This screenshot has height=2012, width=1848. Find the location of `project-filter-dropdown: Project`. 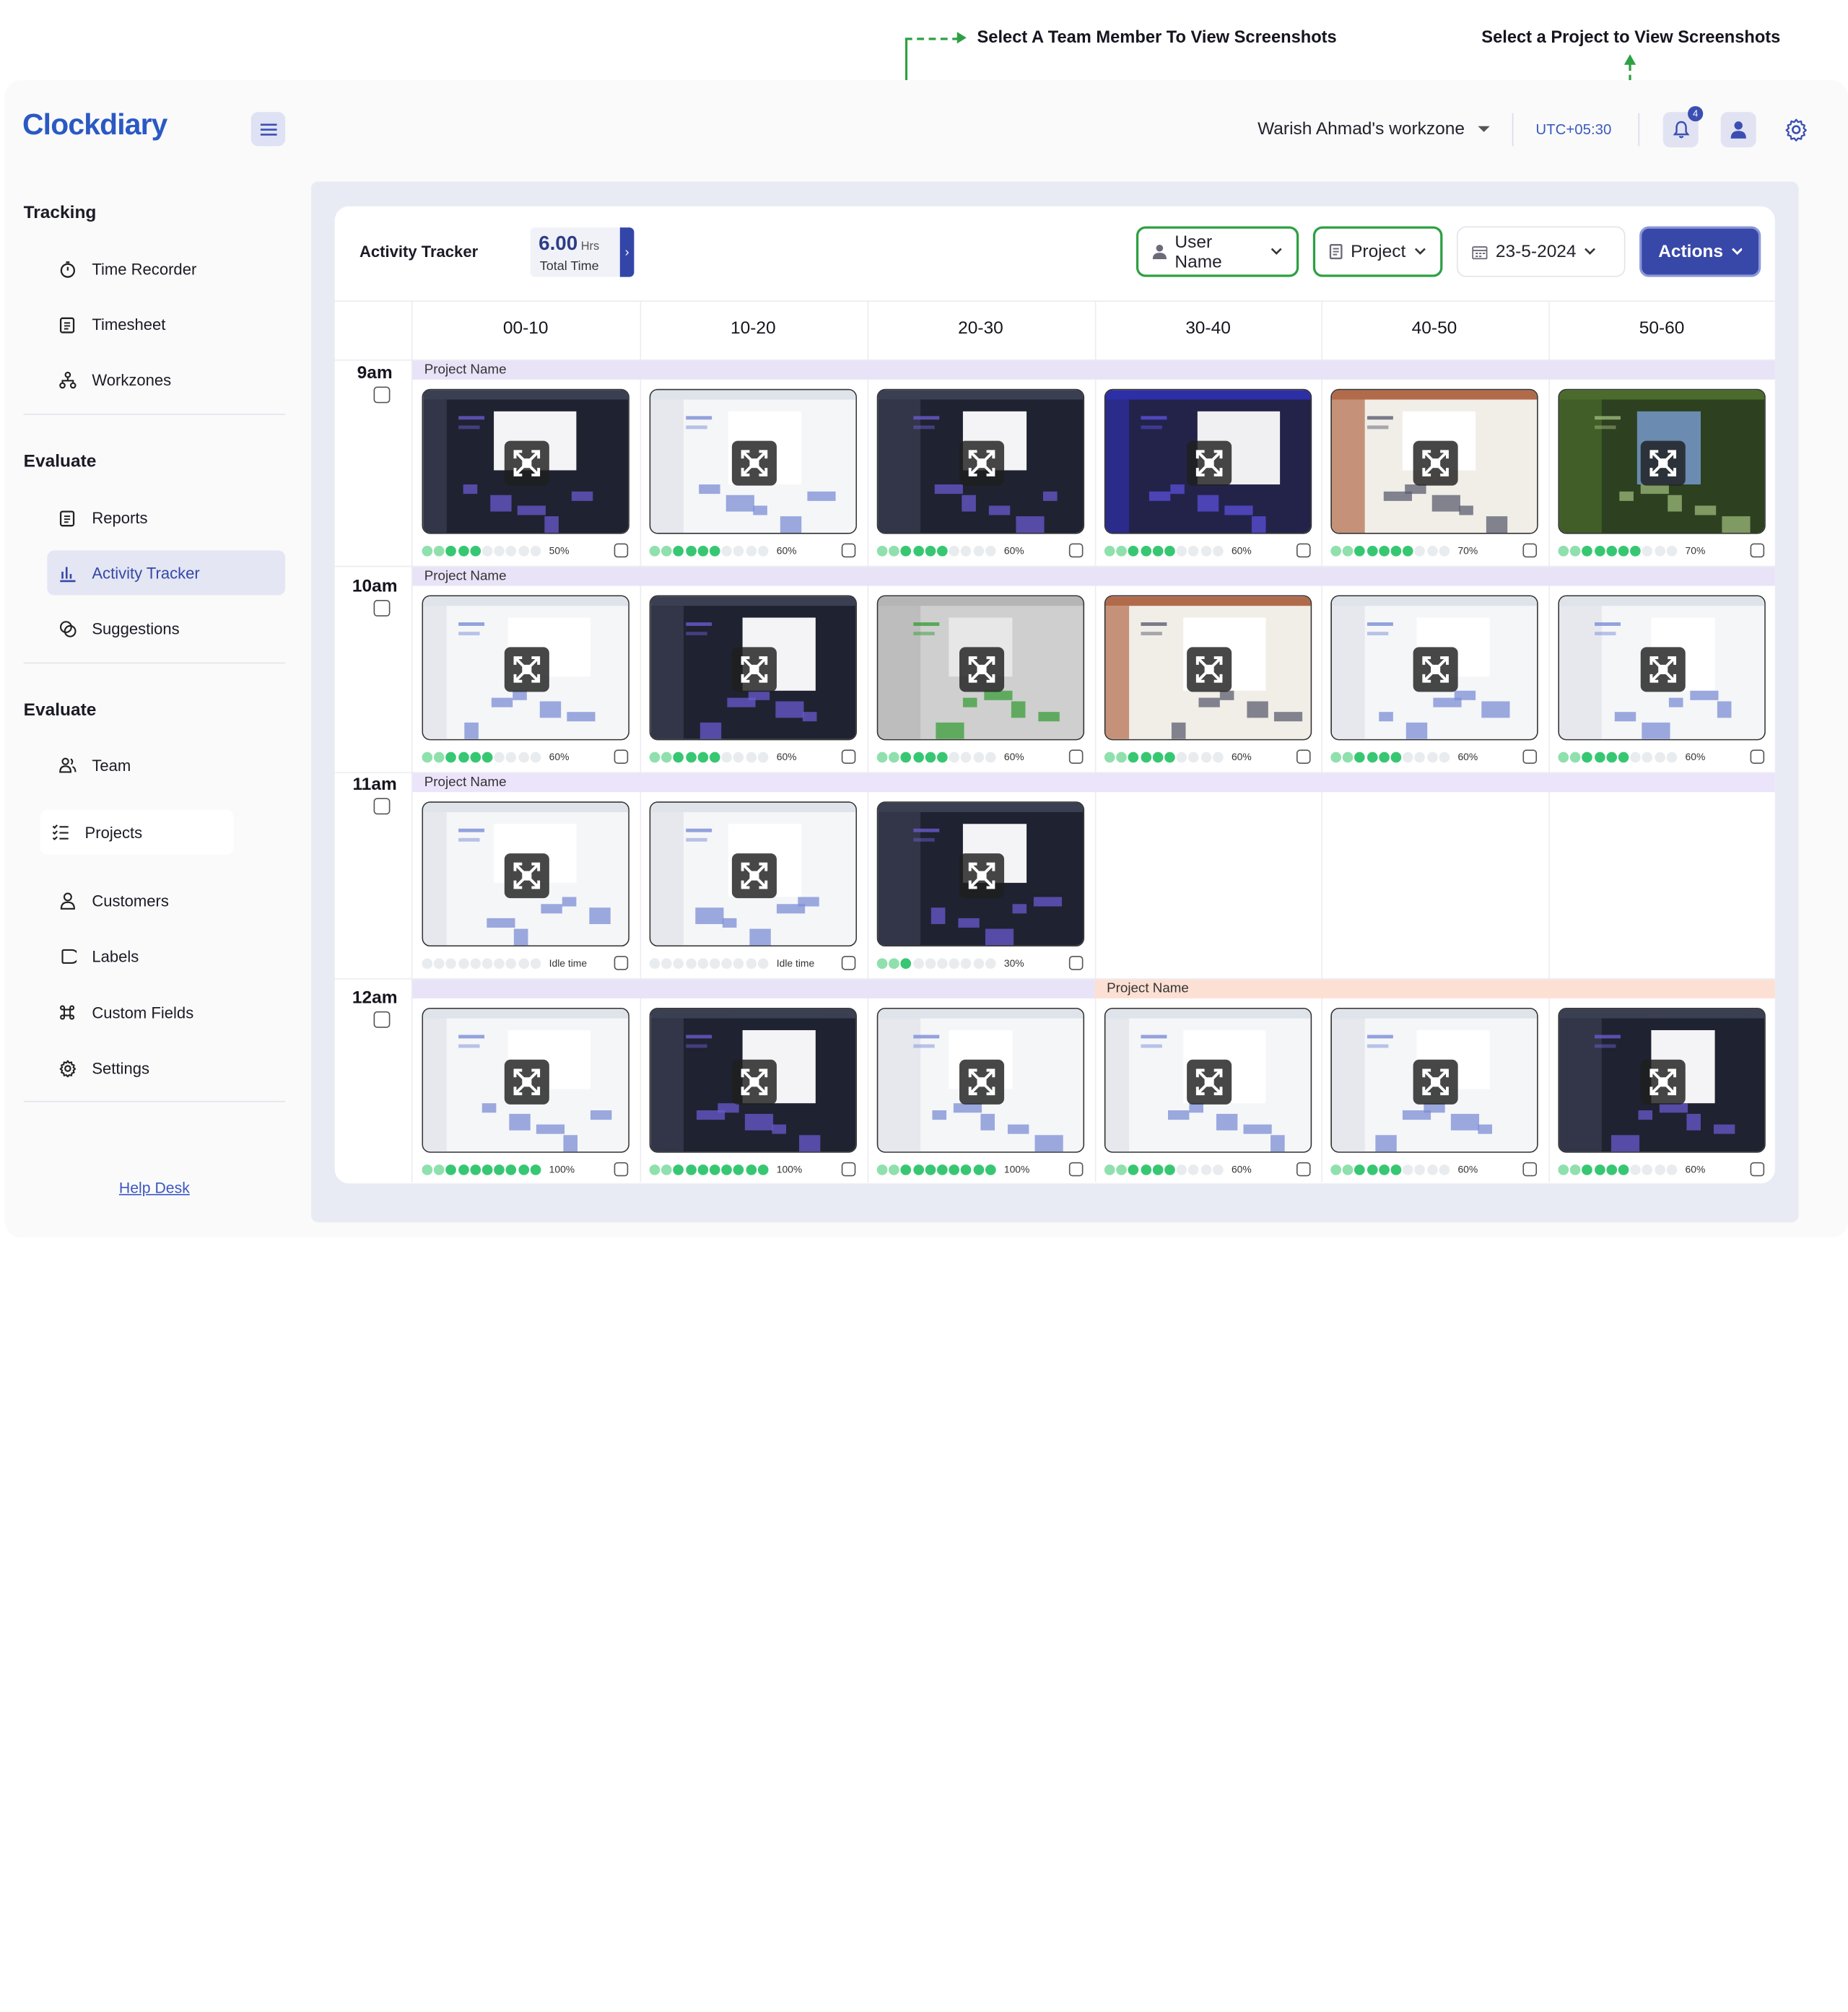

project-filter-dropdown: Project is located at coordinates (1377, 251).